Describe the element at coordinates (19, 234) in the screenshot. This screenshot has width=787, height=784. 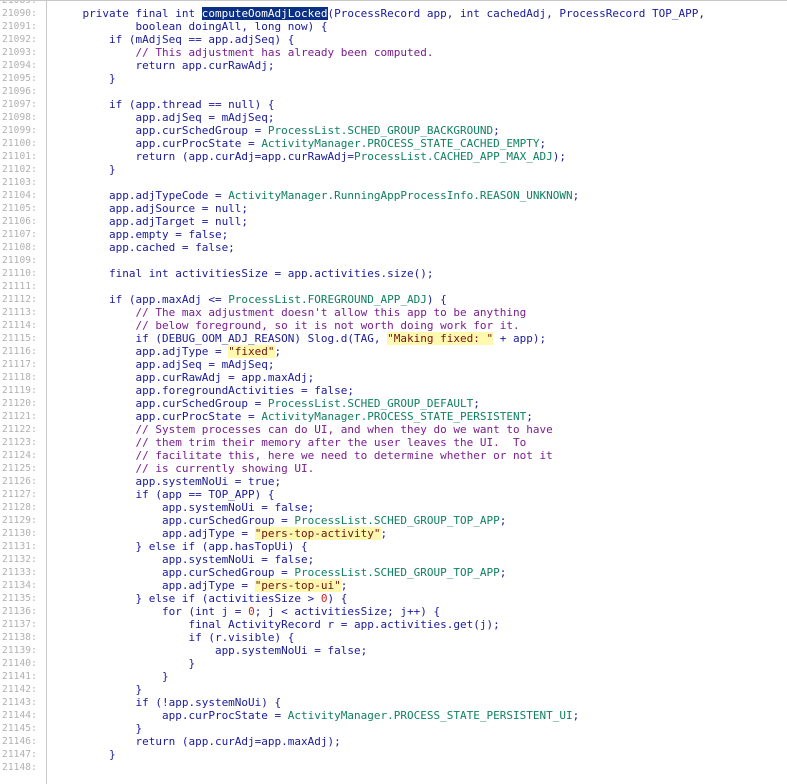
I see `line-number: 21107:` at that location.